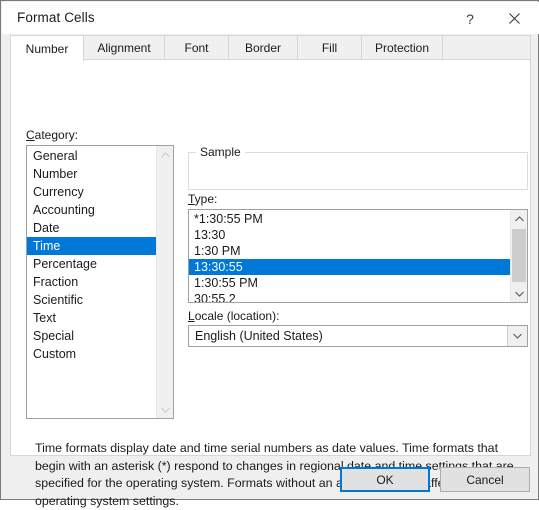 This screenshot has height=510, width=539. I want to click on category-label-rest: ategory:, so click(56, 135).